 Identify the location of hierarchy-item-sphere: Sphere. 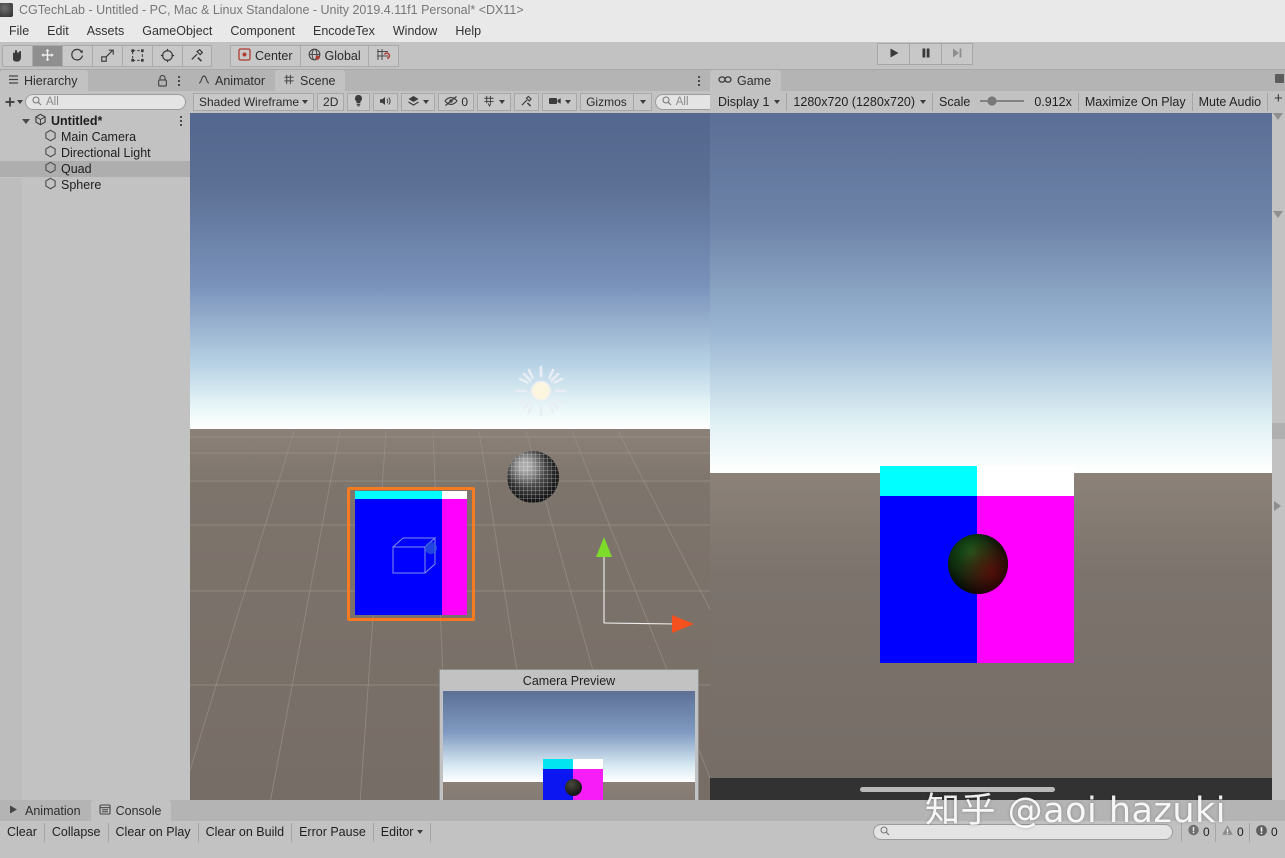
(95, 185).